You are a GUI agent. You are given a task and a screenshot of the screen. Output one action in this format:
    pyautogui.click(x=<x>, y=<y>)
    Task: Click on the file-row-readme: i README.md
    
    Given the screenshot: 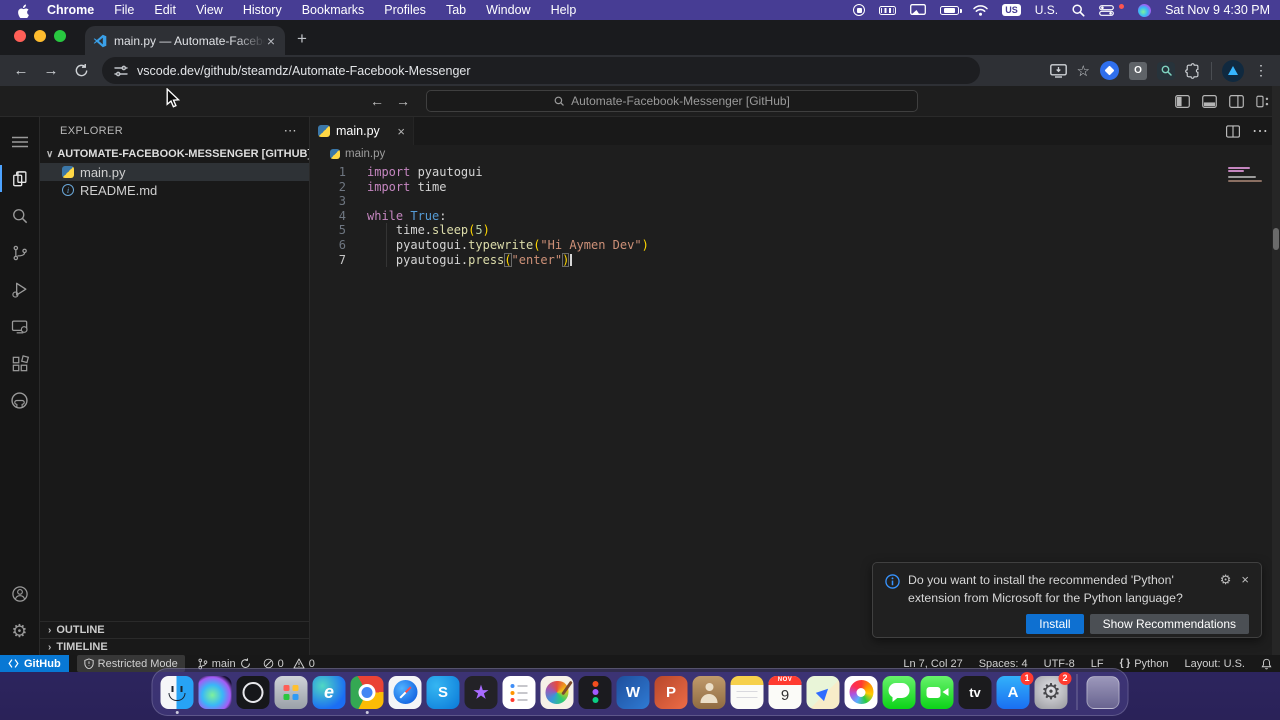 What is the action you would take?
    pyautogui.click(x=174, y=190)
    